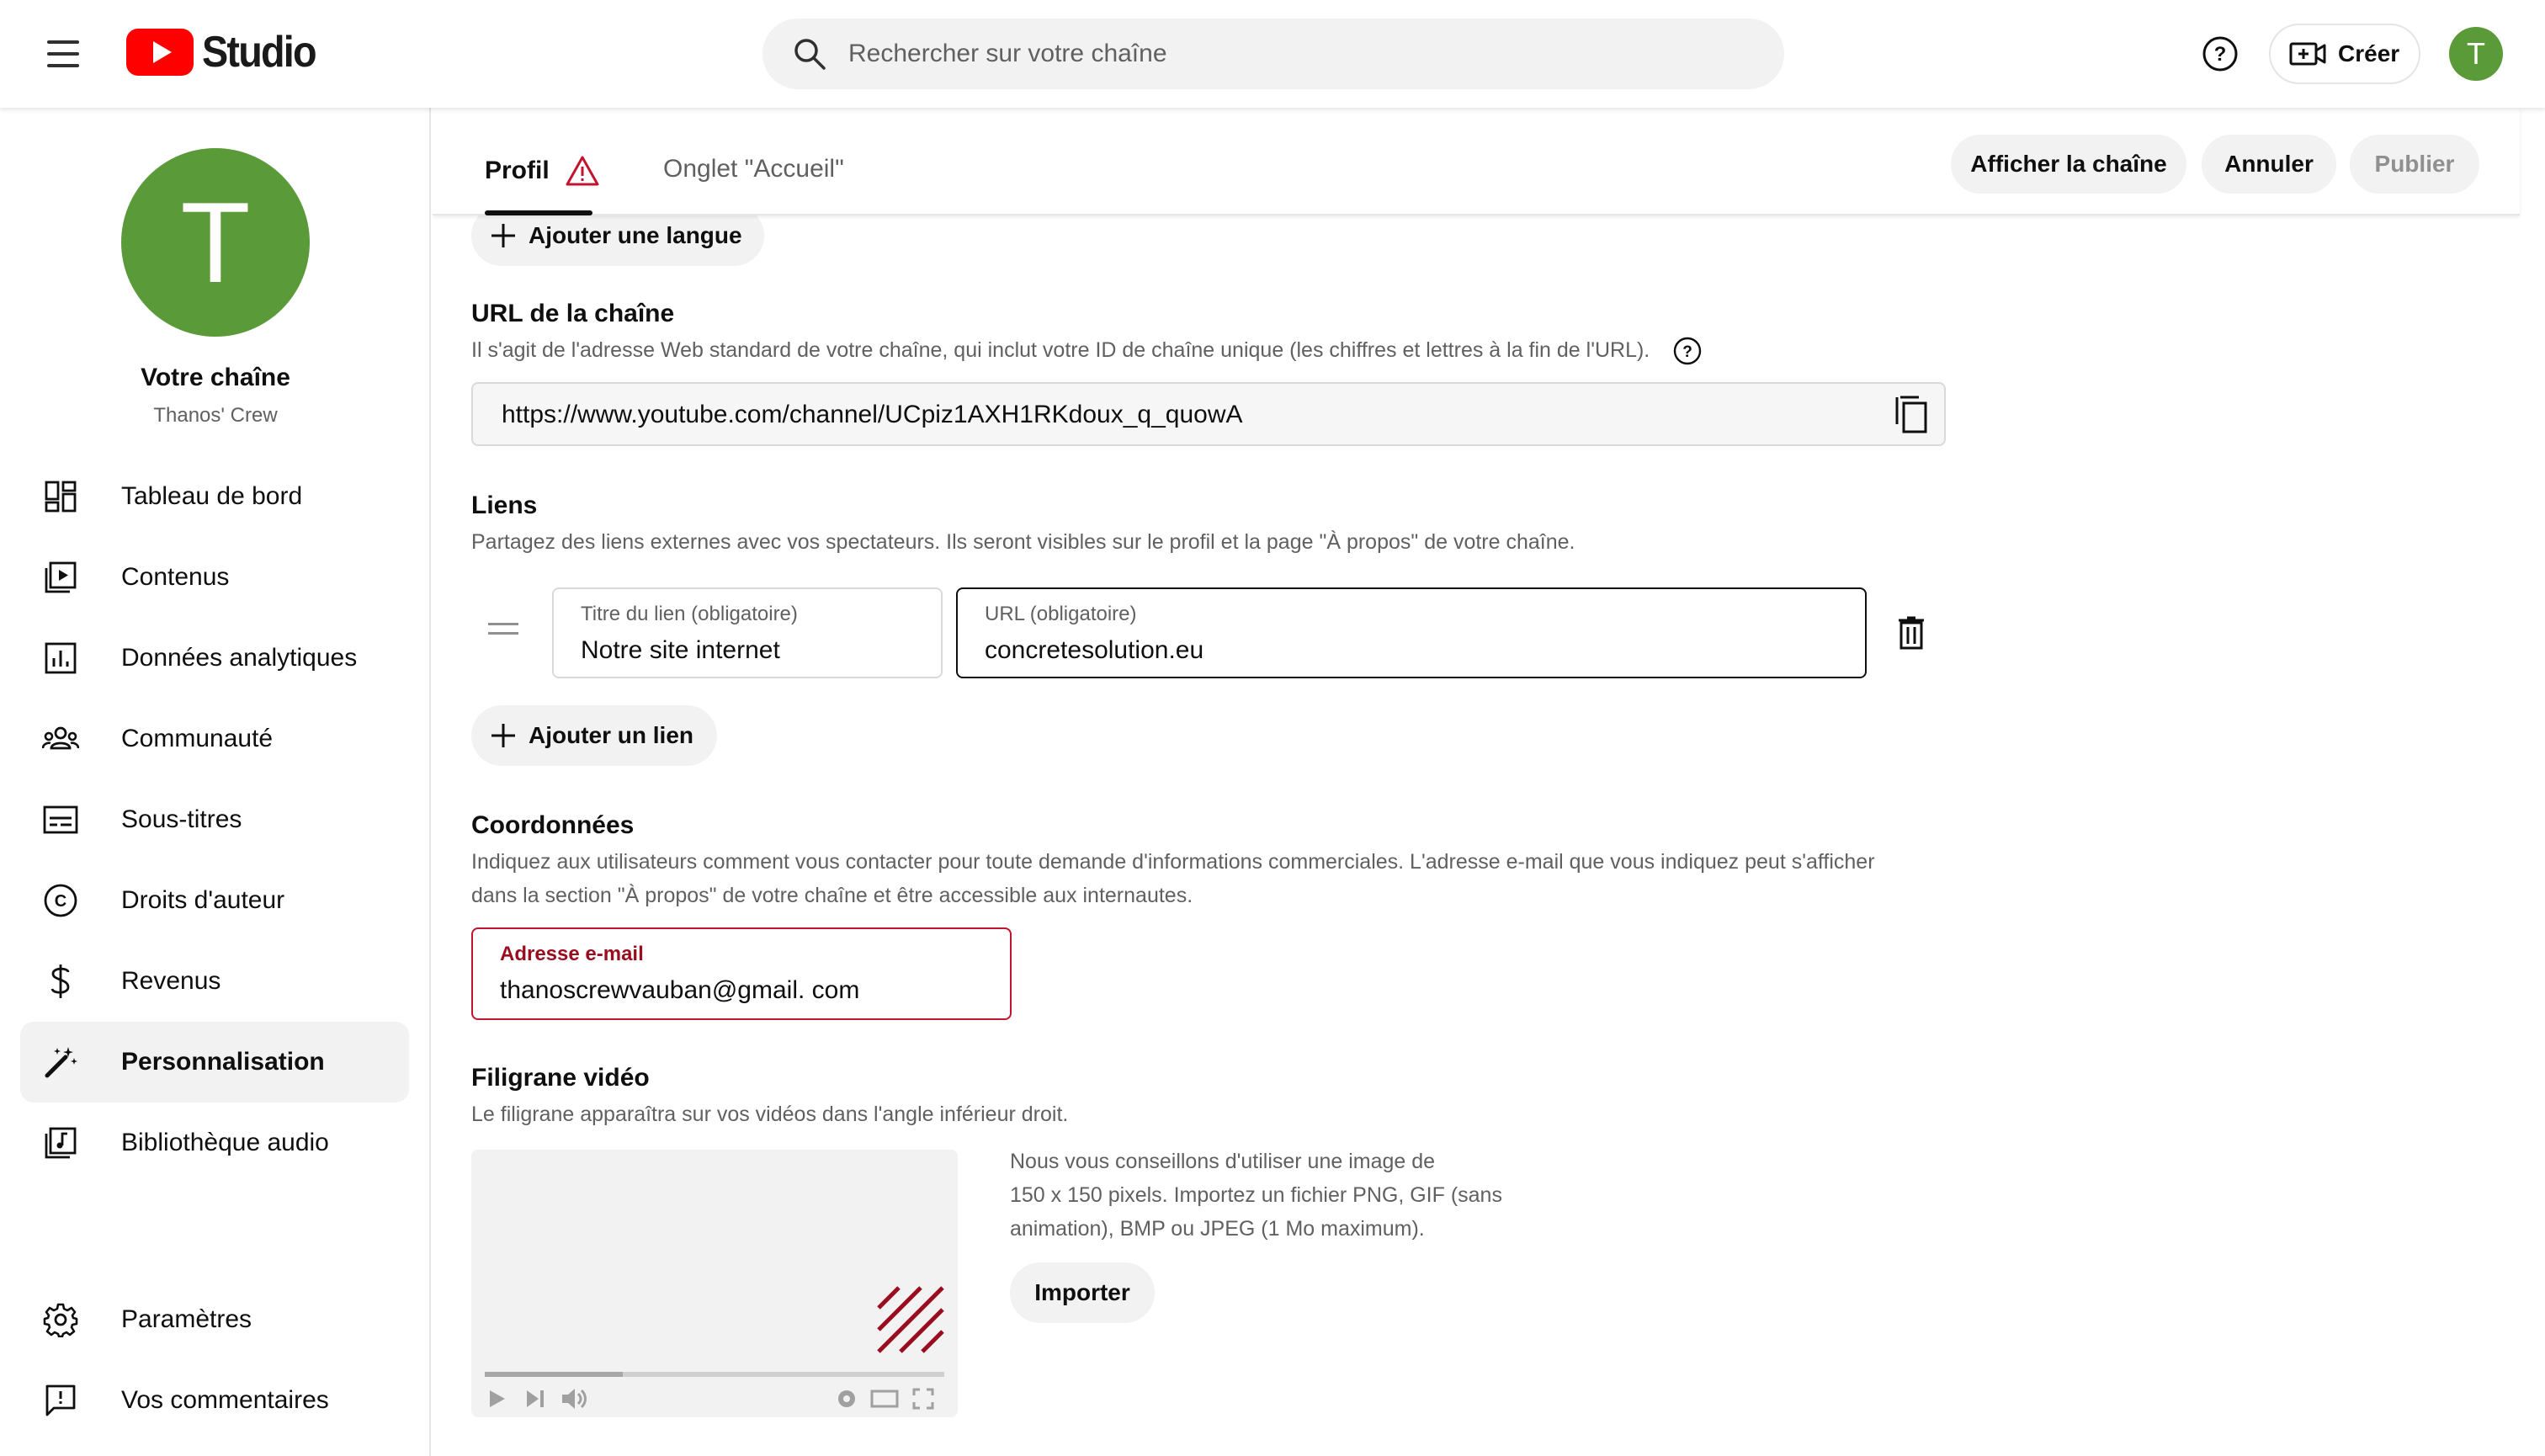 The image size is (2545, 1456). I want to click on link-title-label: Titre du lien (obligatoire), so click(689, 614).